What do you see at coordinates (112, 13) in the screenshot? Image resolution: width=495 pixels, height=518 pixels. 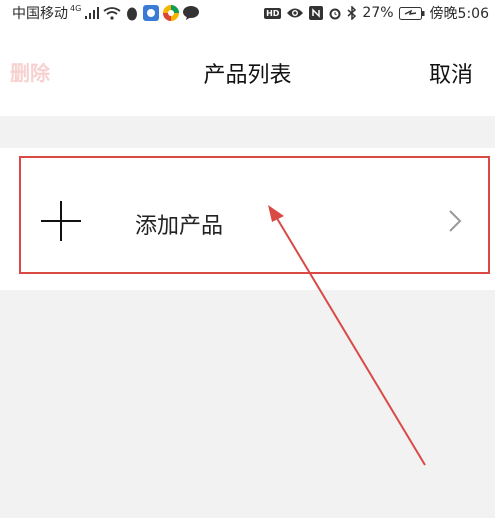 I see `wifi-icon` at bounding box center [112, 13].